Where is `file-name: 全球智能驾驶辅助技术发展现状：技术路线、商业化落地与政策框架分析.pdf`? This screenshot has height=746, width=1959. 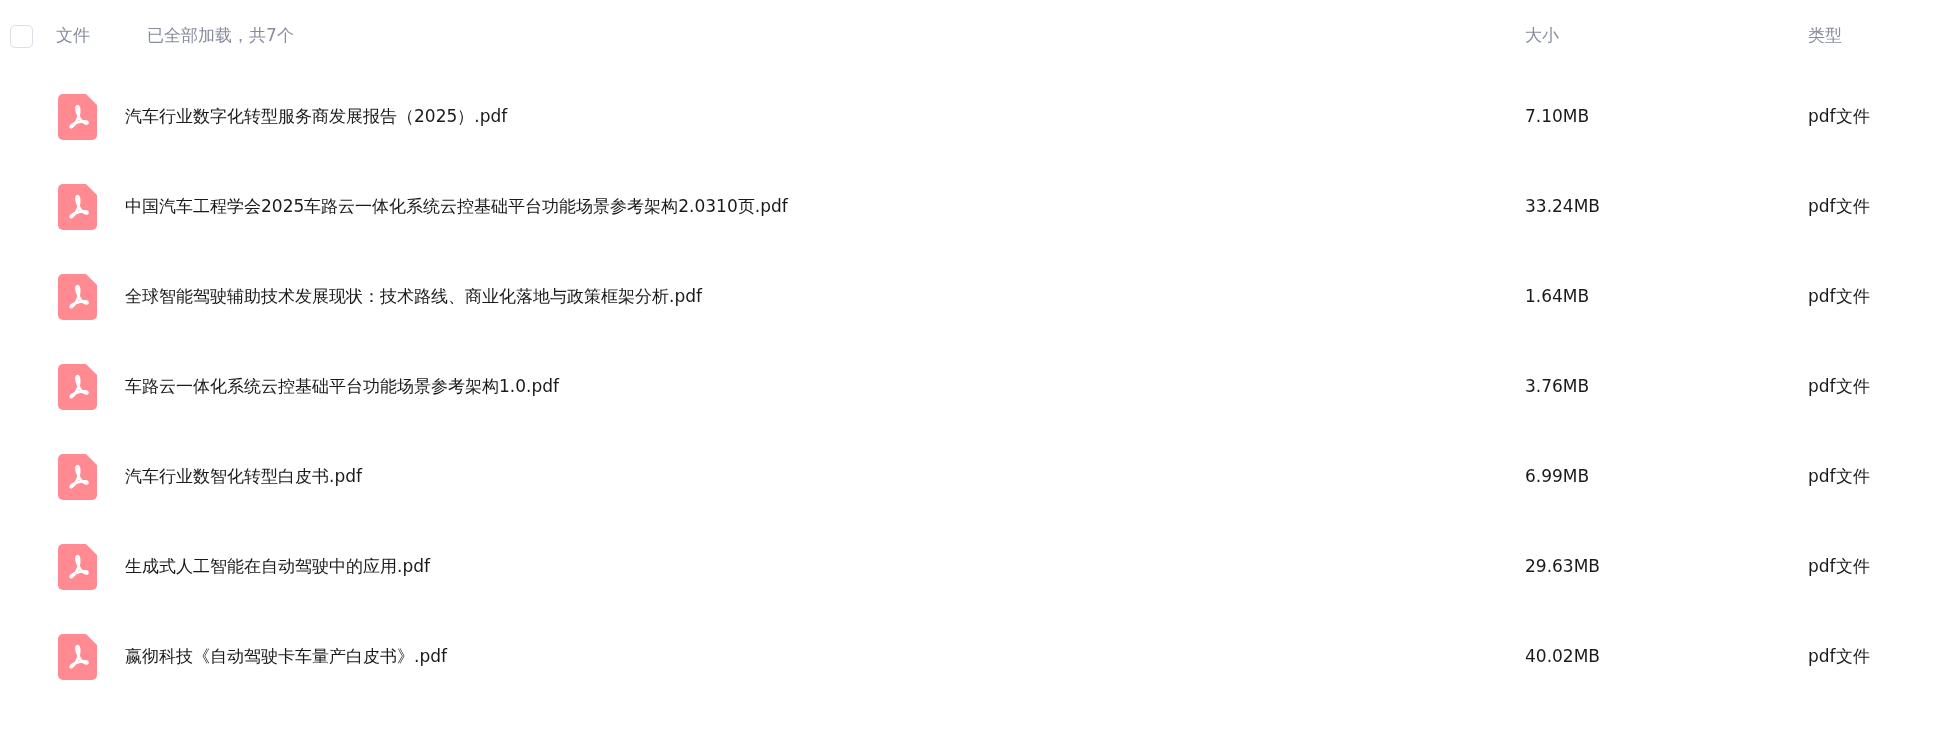 file-name: 全球智能驾驶辅助技术发展现状：技术路线、商业化落地与政策框架分析.pdf is located at coordinates (413, 297).